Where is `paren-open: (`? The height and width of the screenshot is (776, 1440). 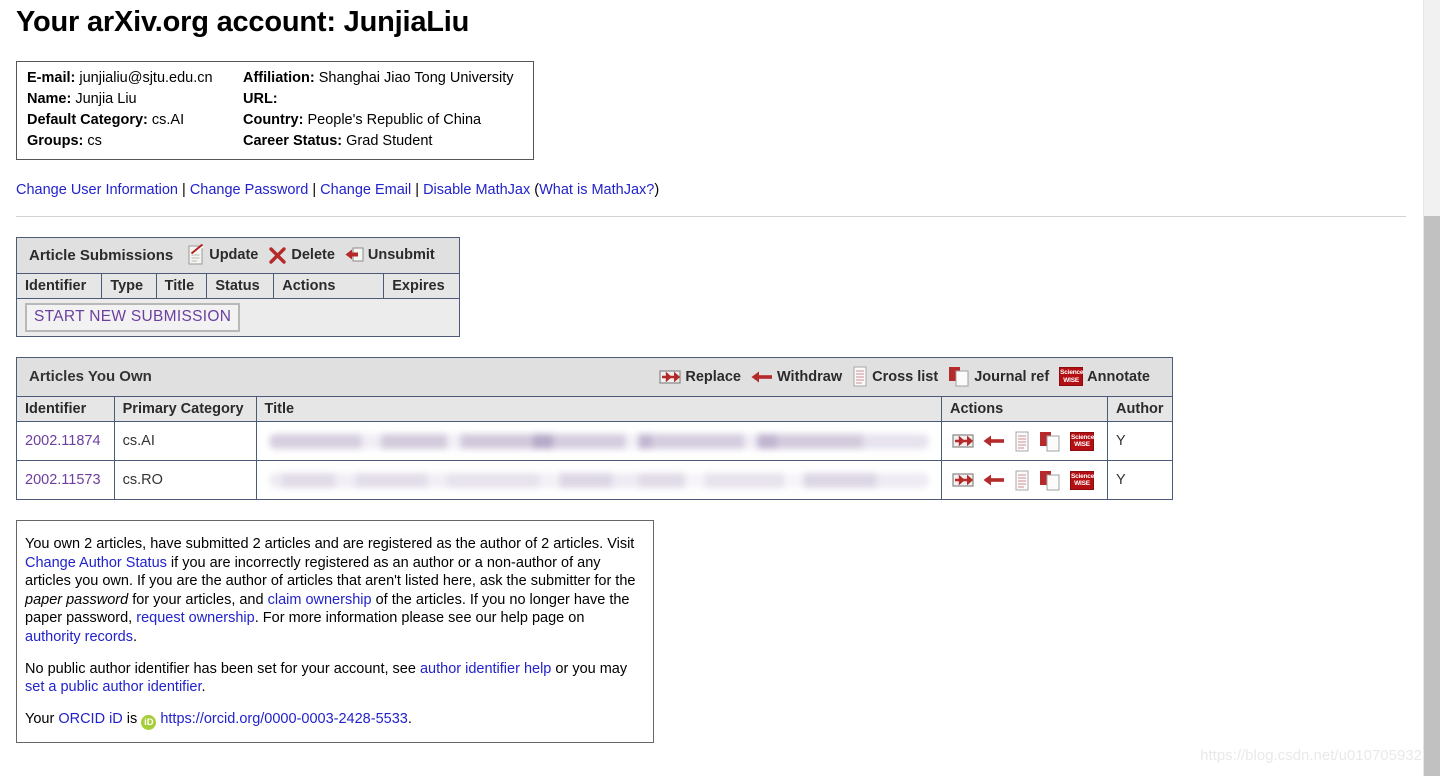 paren-open: ( is located at coordinates (535, 190).